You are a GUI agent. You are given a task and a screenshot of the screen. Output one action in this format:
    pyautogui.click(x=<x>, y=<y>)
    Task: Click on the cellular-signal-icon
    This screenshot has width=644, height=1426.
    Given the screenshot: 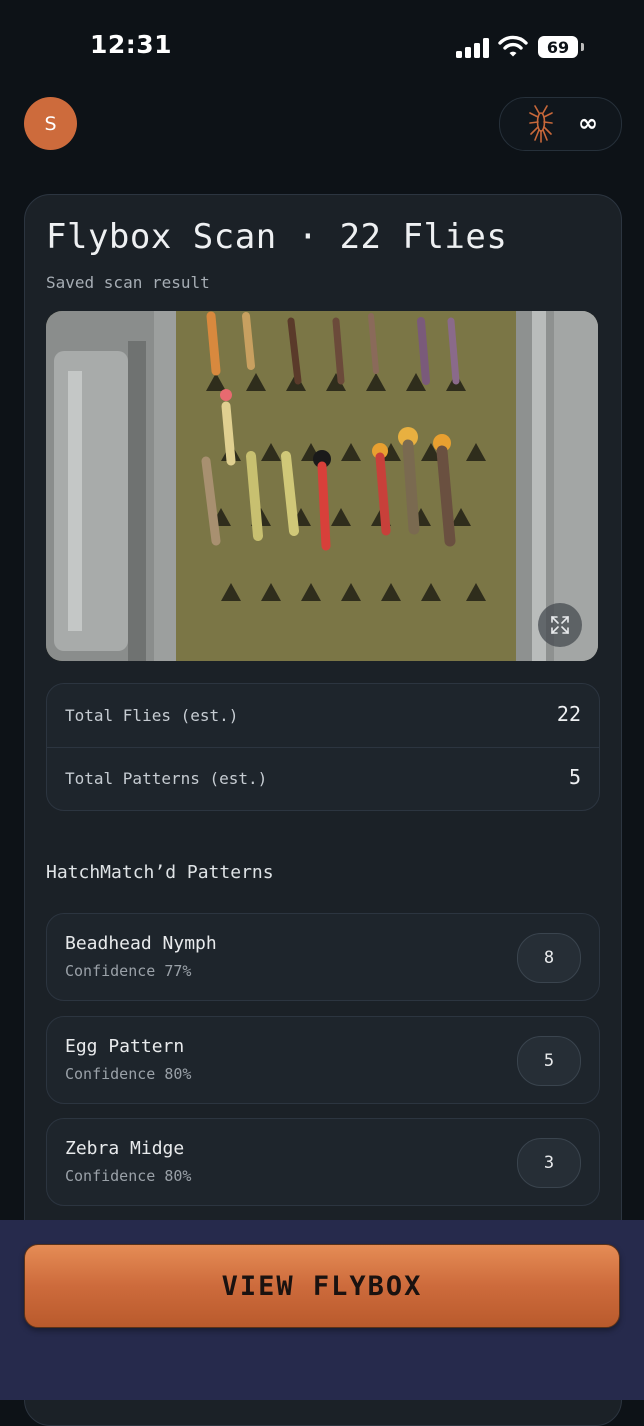 What is the action you would take?
    pyautogui.click(x=473, y=48)
    